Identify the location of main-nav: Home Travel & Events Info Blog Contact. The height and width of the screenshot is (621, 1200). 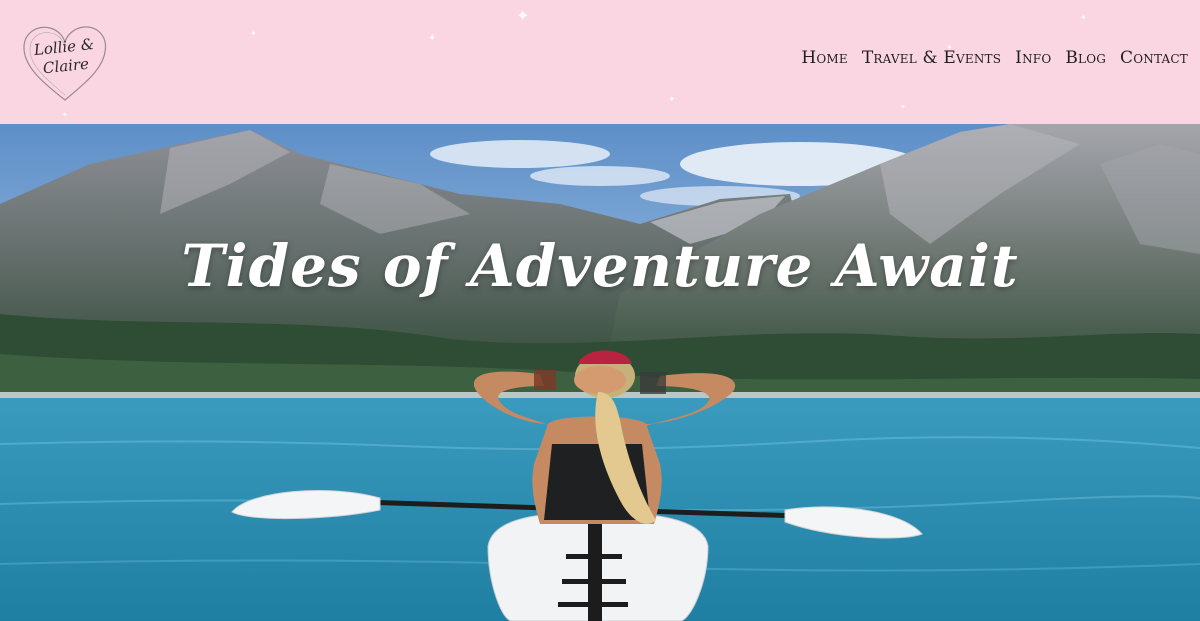
(994, 58).